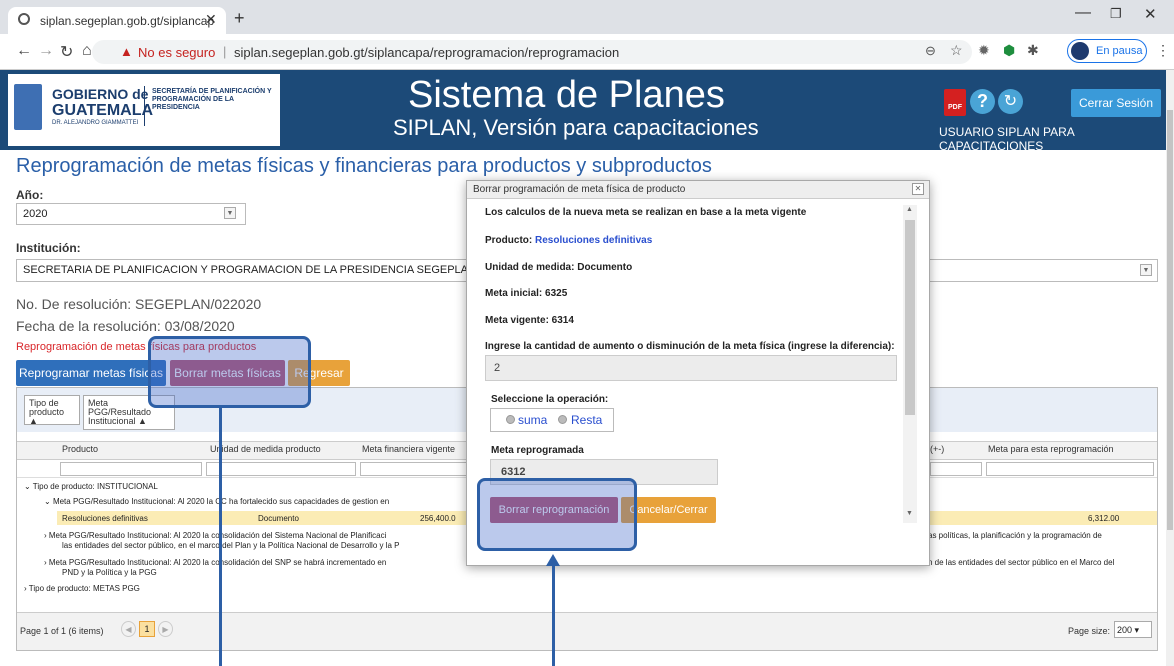 The width and height of the screenshot is (1174, 666). What do you see at coordinates (144, 106) in the screenshot?
I see `logo-divider` at bounding box center [144, 106].